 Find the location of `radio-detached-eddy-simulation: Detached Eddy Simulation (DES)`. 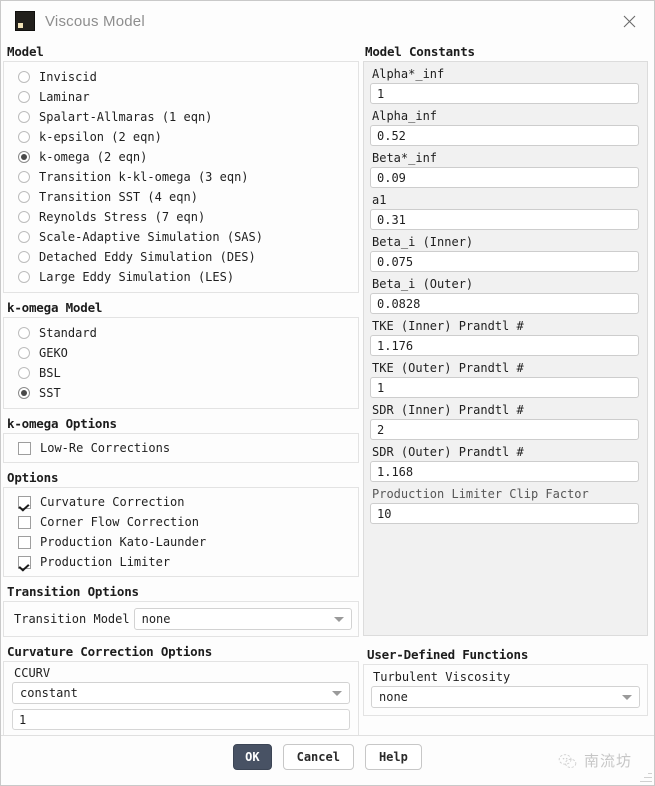

radio-detached-eddy-simulation: Detached Eddy Simulation (DES) is located at coordinates (181, 257).